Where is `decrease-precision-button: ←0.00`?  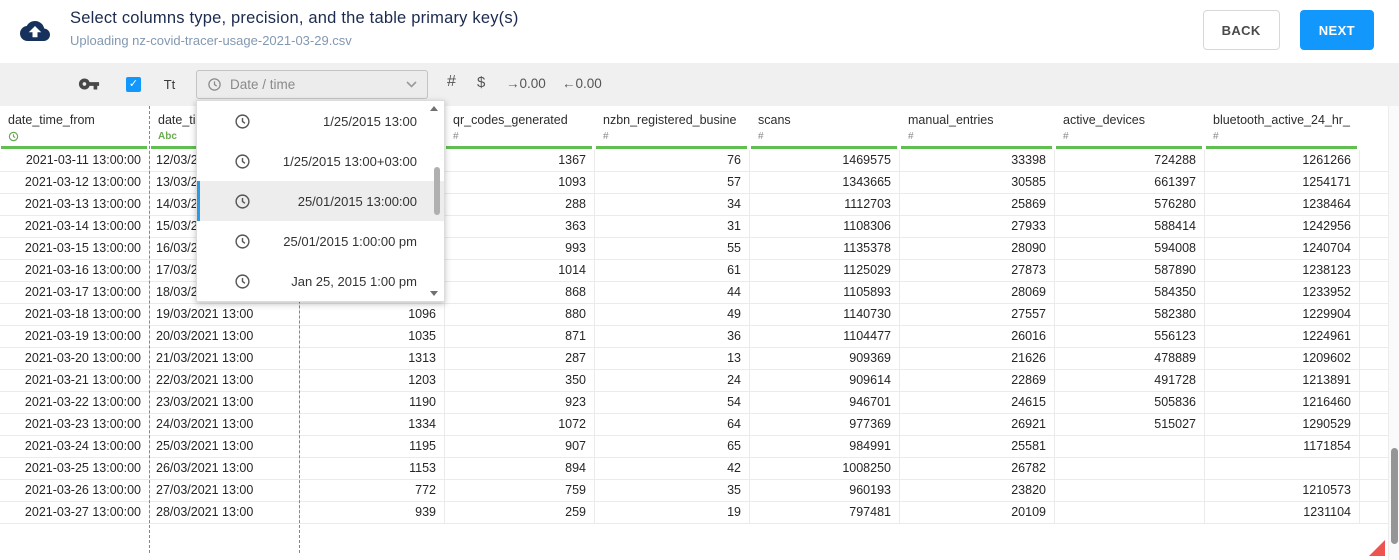 decrease-precision-button: ←0.00 is located at coordinates (582, 83).